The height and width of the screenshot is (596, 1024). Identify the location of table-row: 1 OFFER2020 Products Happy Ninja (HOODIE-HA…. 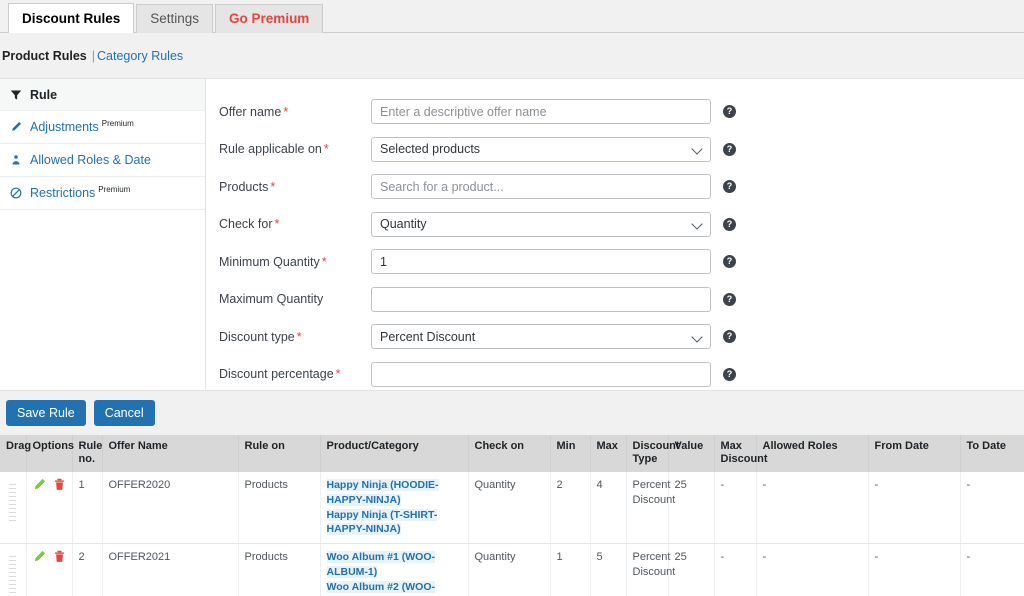
(512, 508).